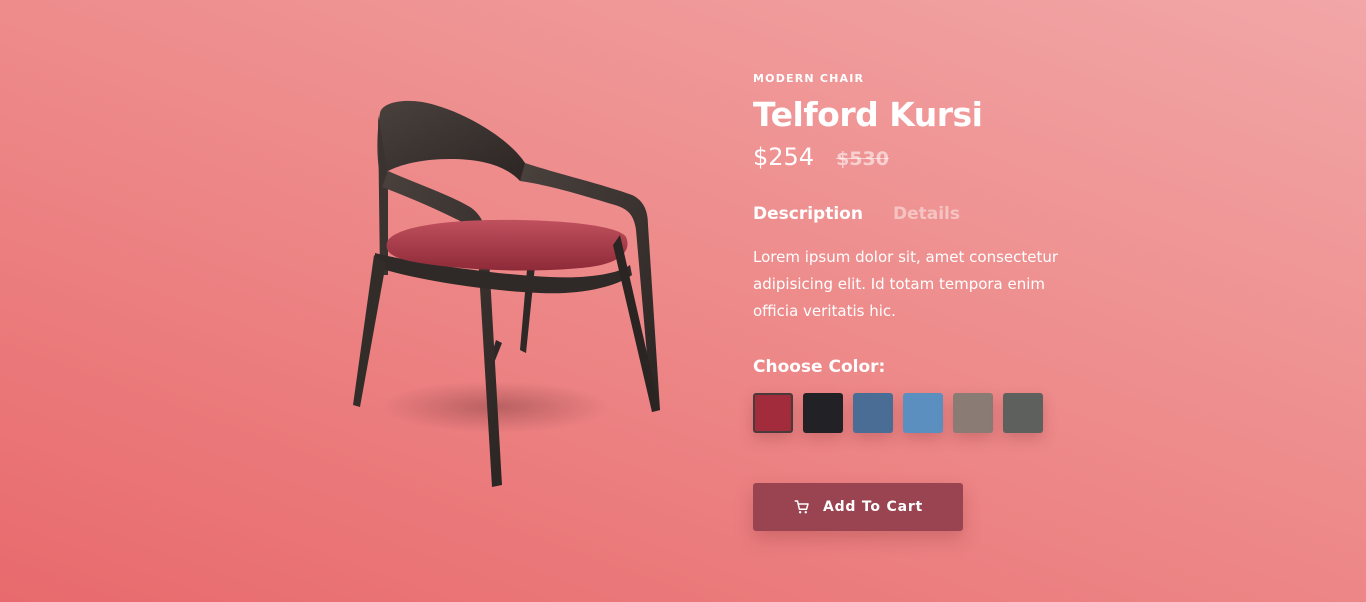  I want to click on chair-illustration, so click(506, 293).